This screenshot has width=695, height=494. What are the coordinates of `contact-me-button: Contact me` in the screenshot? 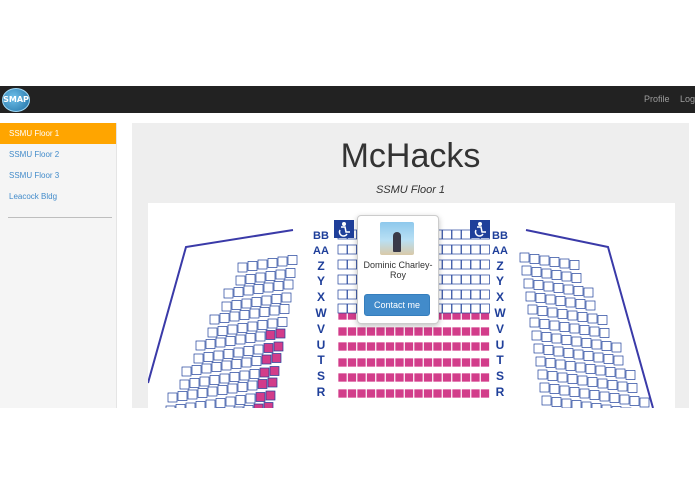 It's located at (397, 305).